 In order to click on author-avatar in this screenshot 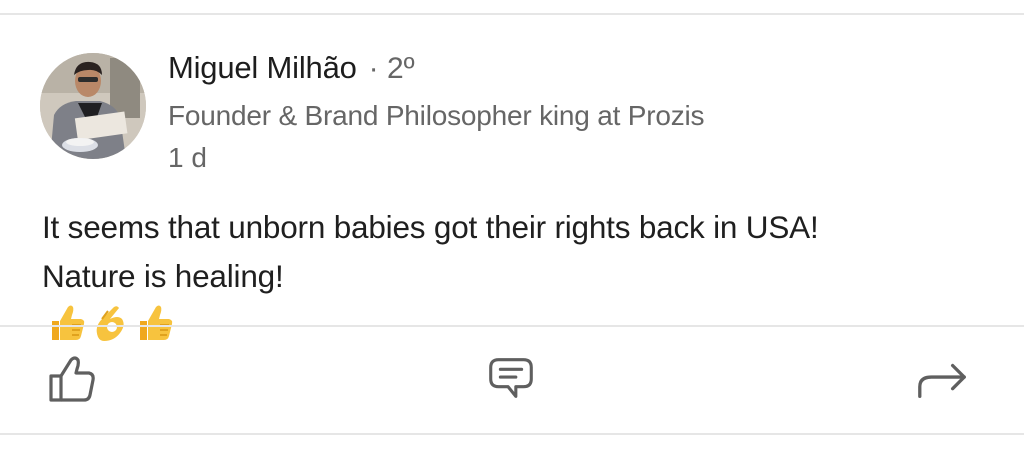, I will do `click(93, 106)`.